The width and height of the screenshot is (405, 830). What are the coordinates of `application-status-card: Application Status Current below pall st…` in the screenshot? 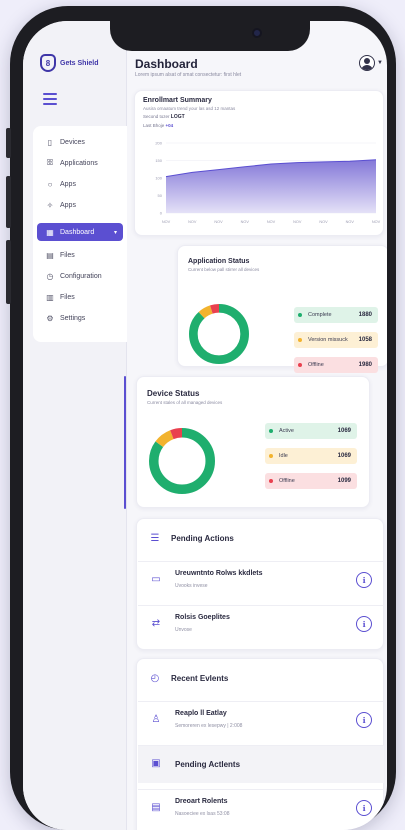 It's located at (282, 309).